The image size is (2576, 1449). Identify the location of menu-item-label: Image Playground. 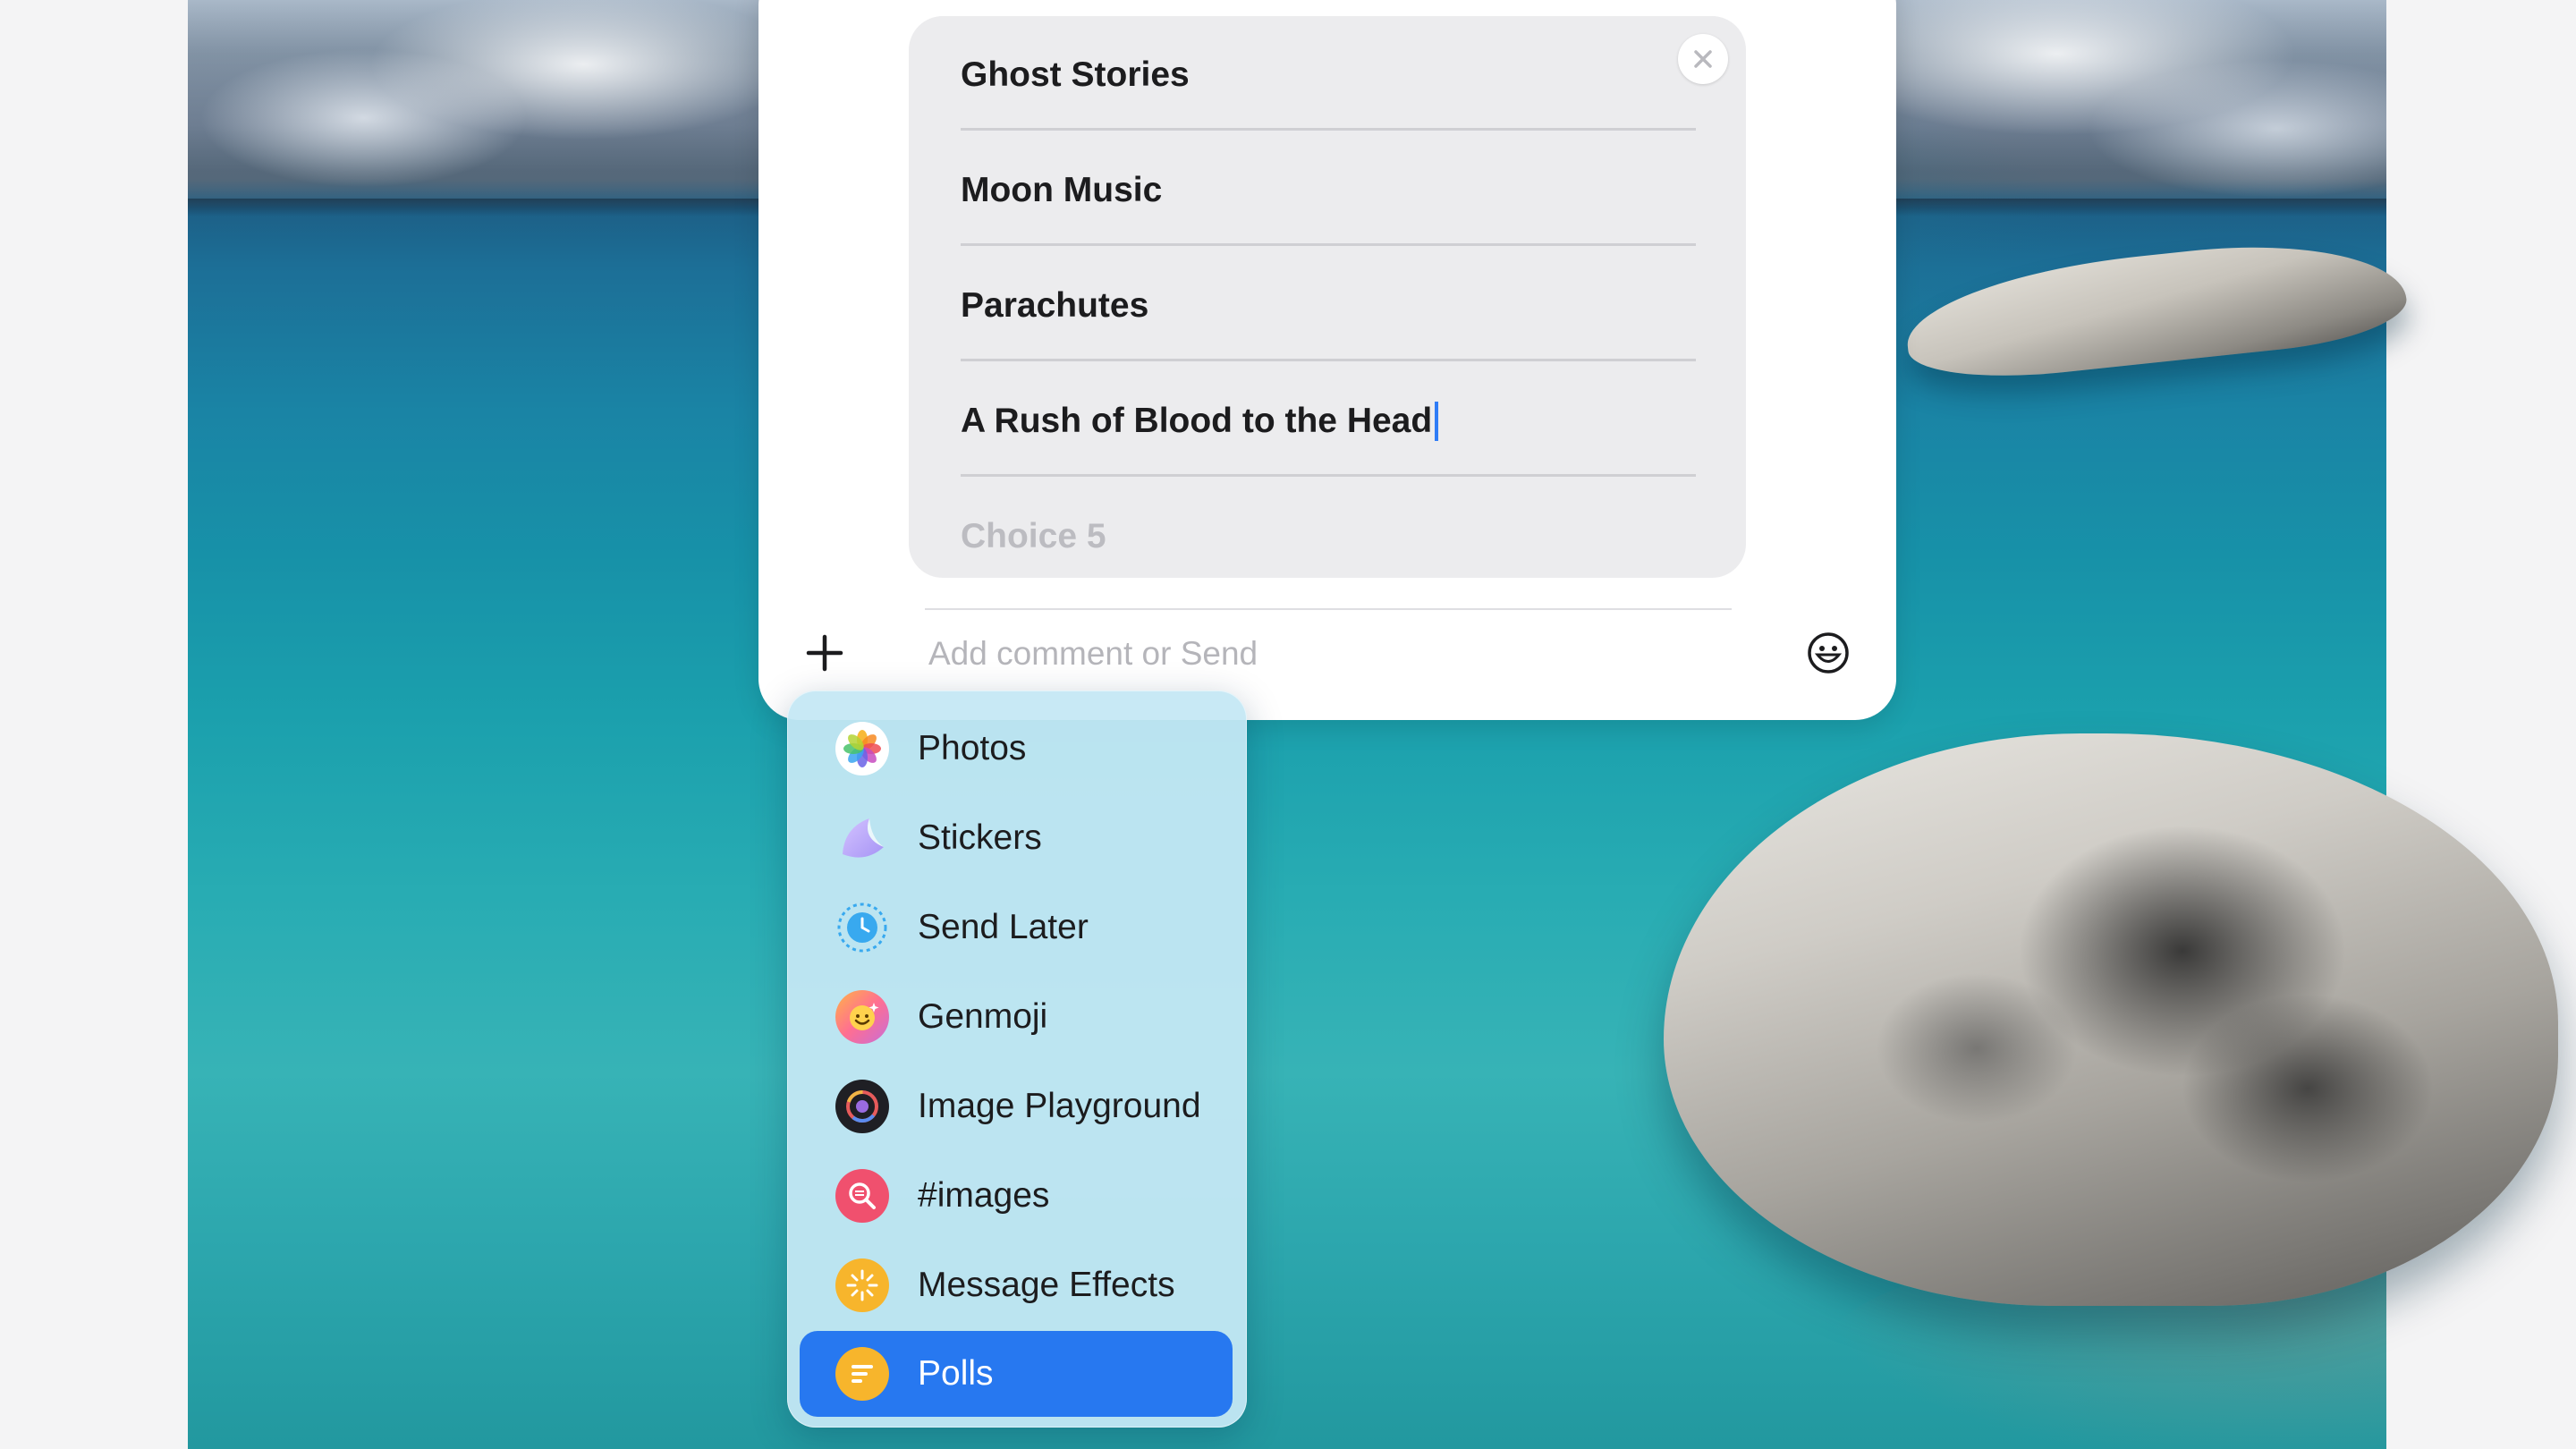
(1059, 1106).